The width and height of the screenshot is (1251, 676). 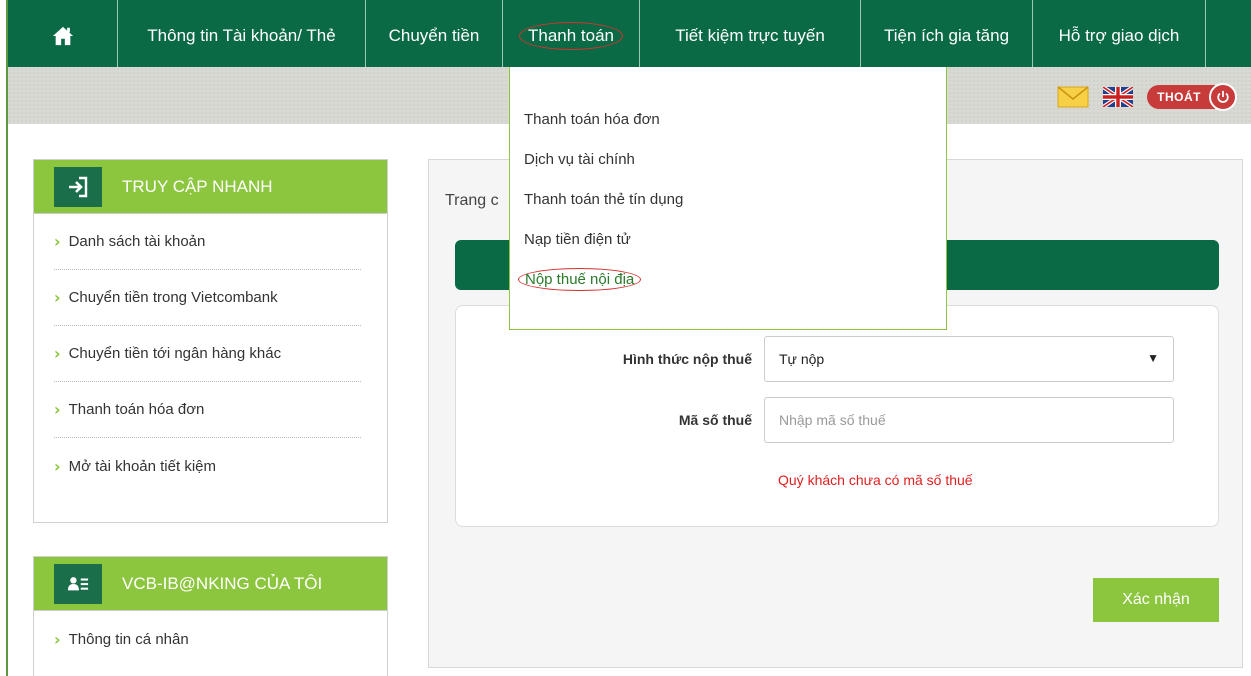 I want to click on nav-label: Tiết kiệm trực tuyến, so click(x=750, y=35).